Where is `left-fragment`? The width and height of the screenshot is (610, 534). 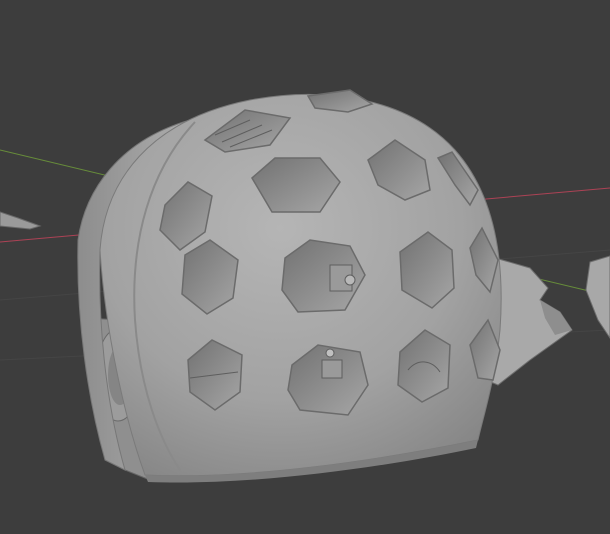 left-fragment is located at coordinates (21, 220).